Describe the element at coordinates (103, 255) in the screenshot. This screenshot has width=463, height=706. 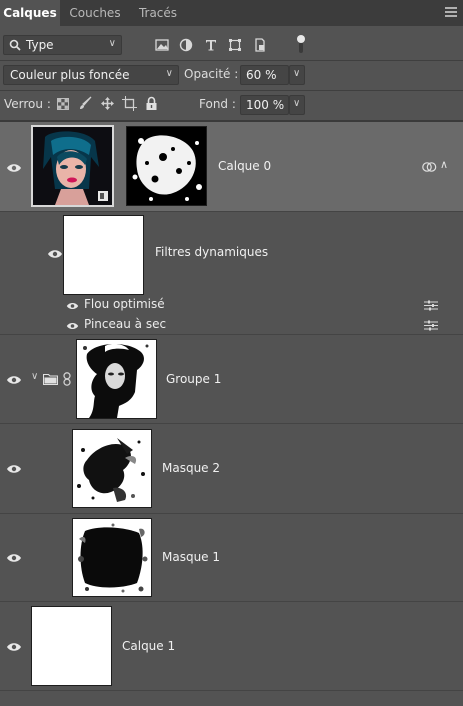
I see `smart-filter-mask-thumbnail` at that location.